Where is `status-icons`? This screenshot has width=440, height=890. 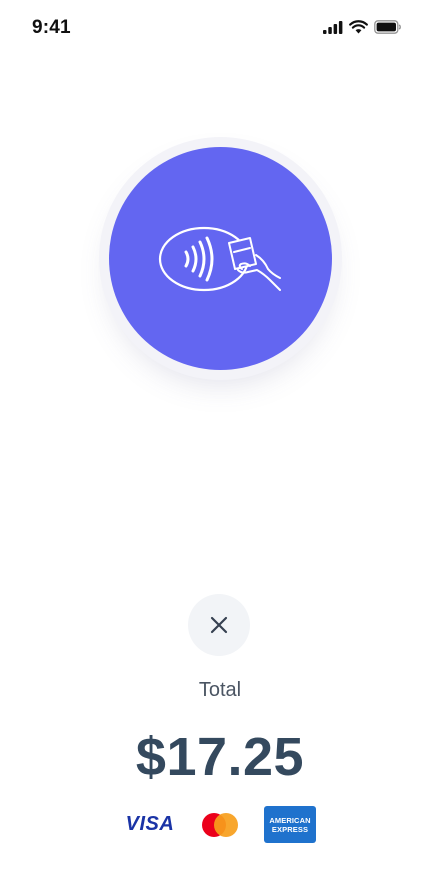
status-icons is located at coordinates (362, 27).